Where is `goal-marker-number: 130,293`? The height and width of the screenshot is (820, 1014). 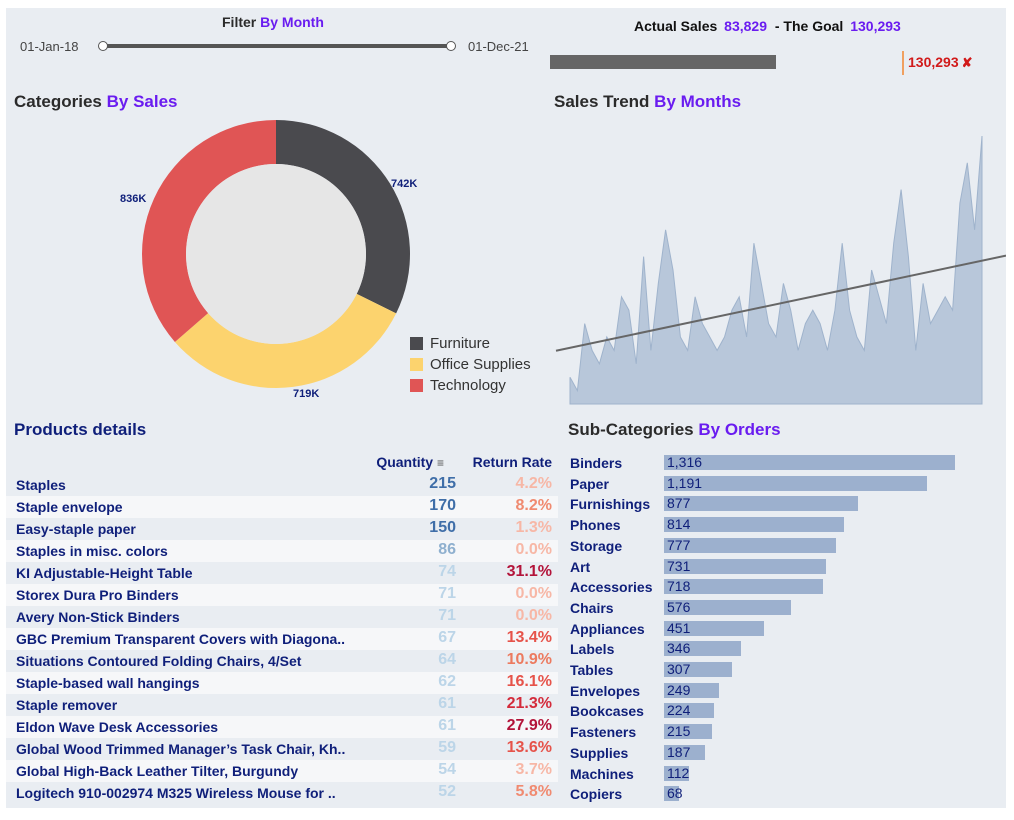
goal-marker-number: 130,293 is located at coordinates (933, 62).